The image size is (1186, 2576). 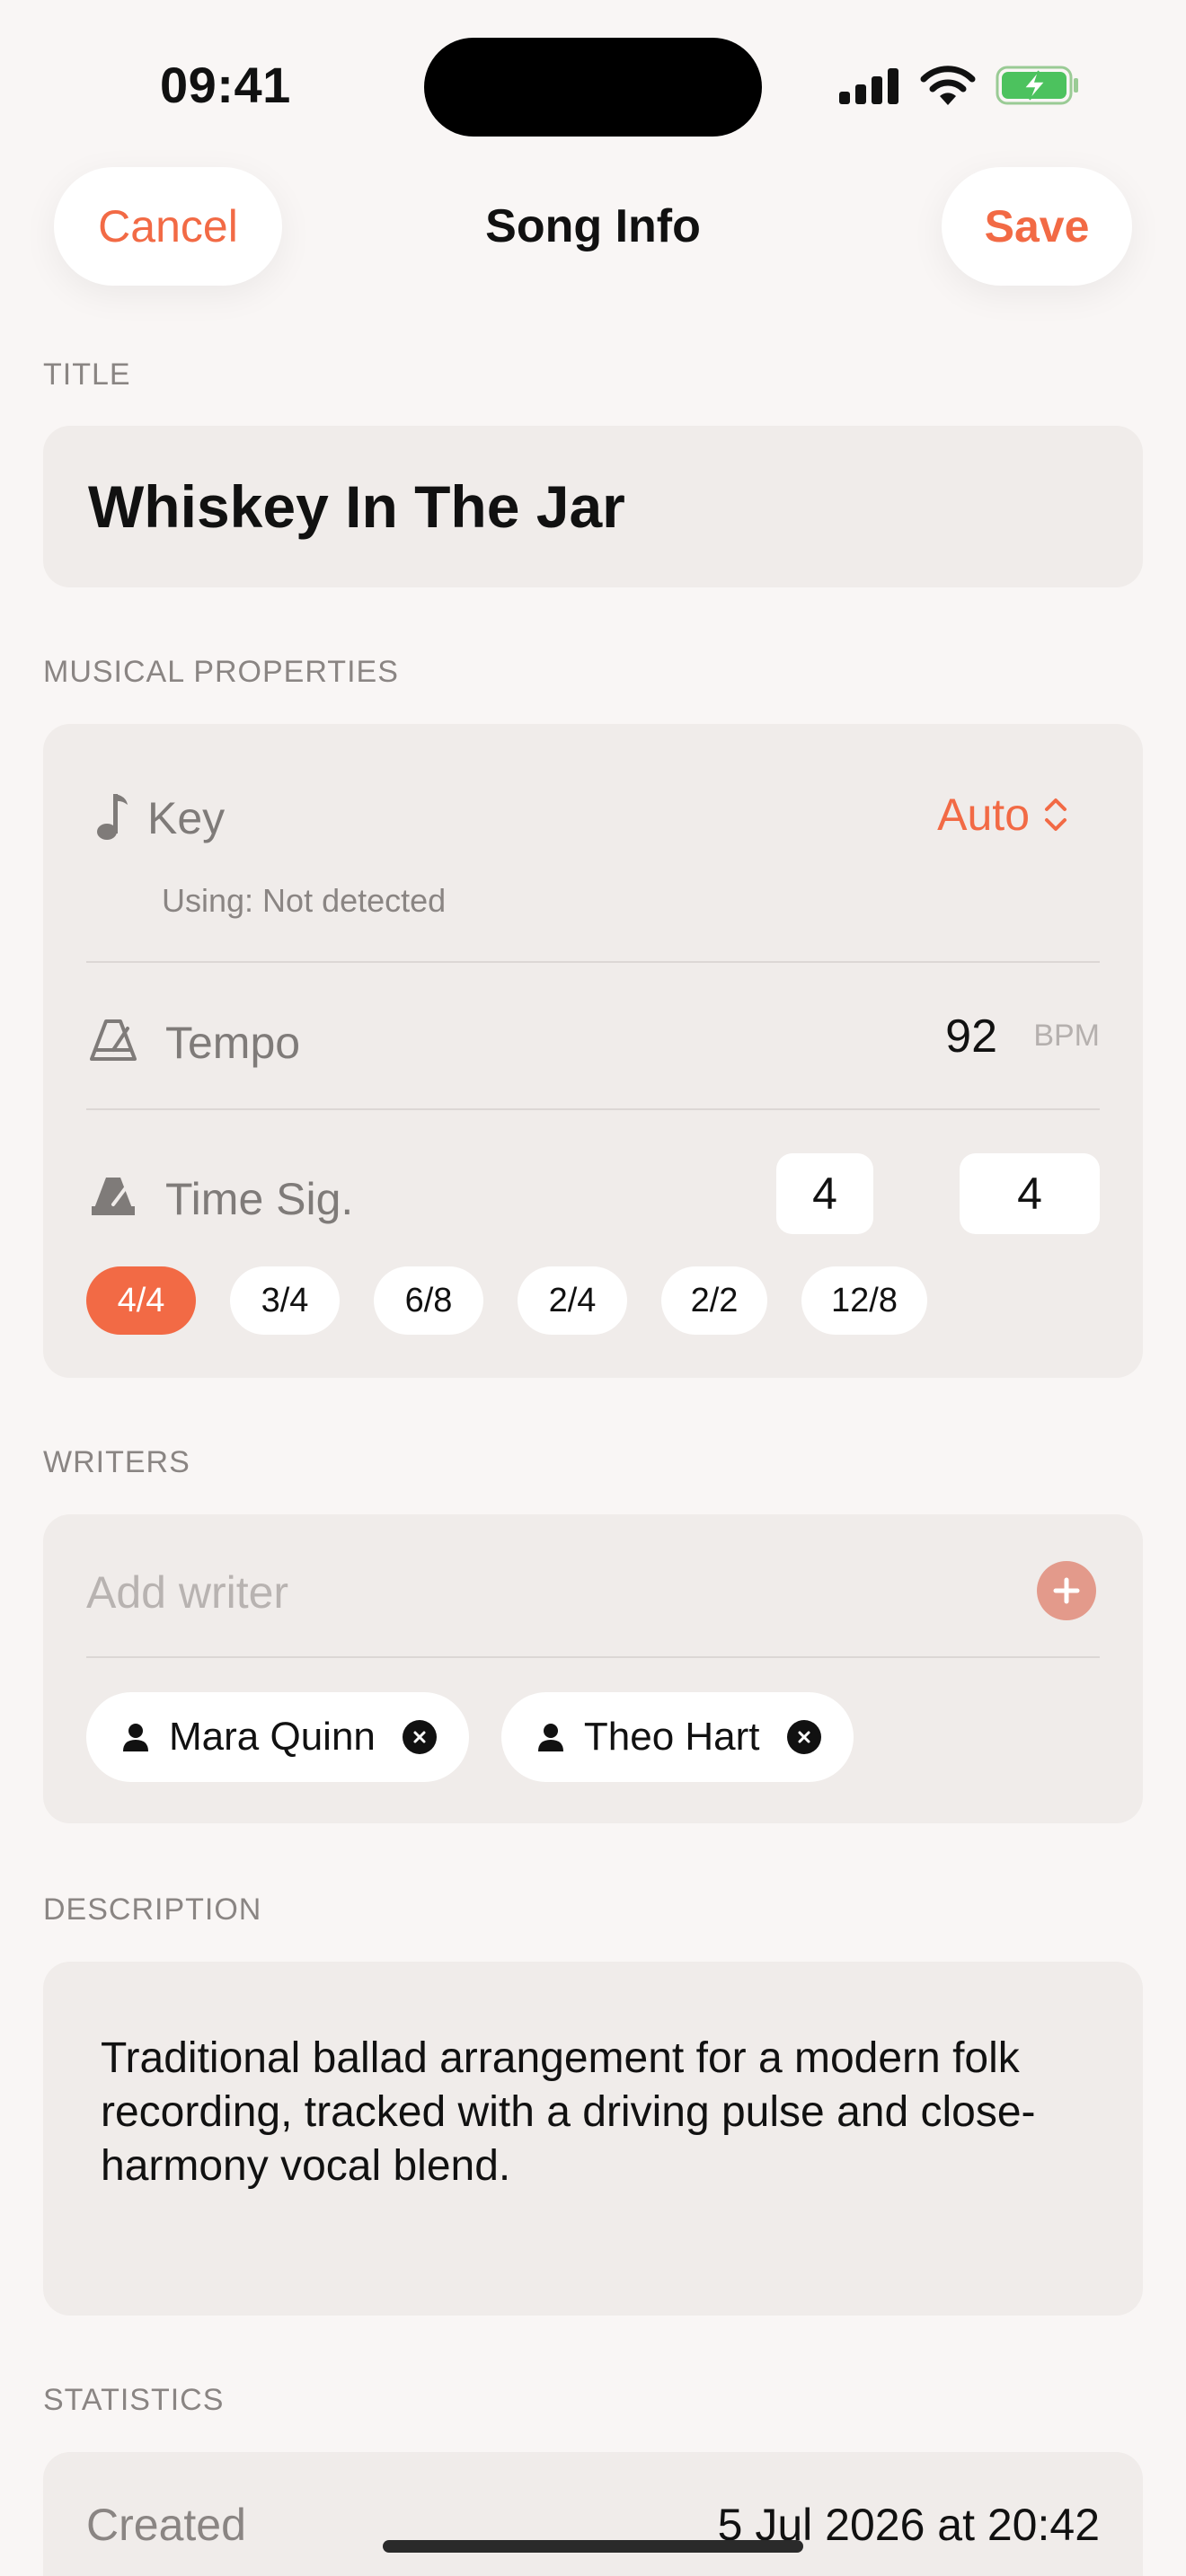 What do you see at coordinates (225, 85) in the screenshot?
I see `status-time: 09:41` at bounding box center [225, 85].